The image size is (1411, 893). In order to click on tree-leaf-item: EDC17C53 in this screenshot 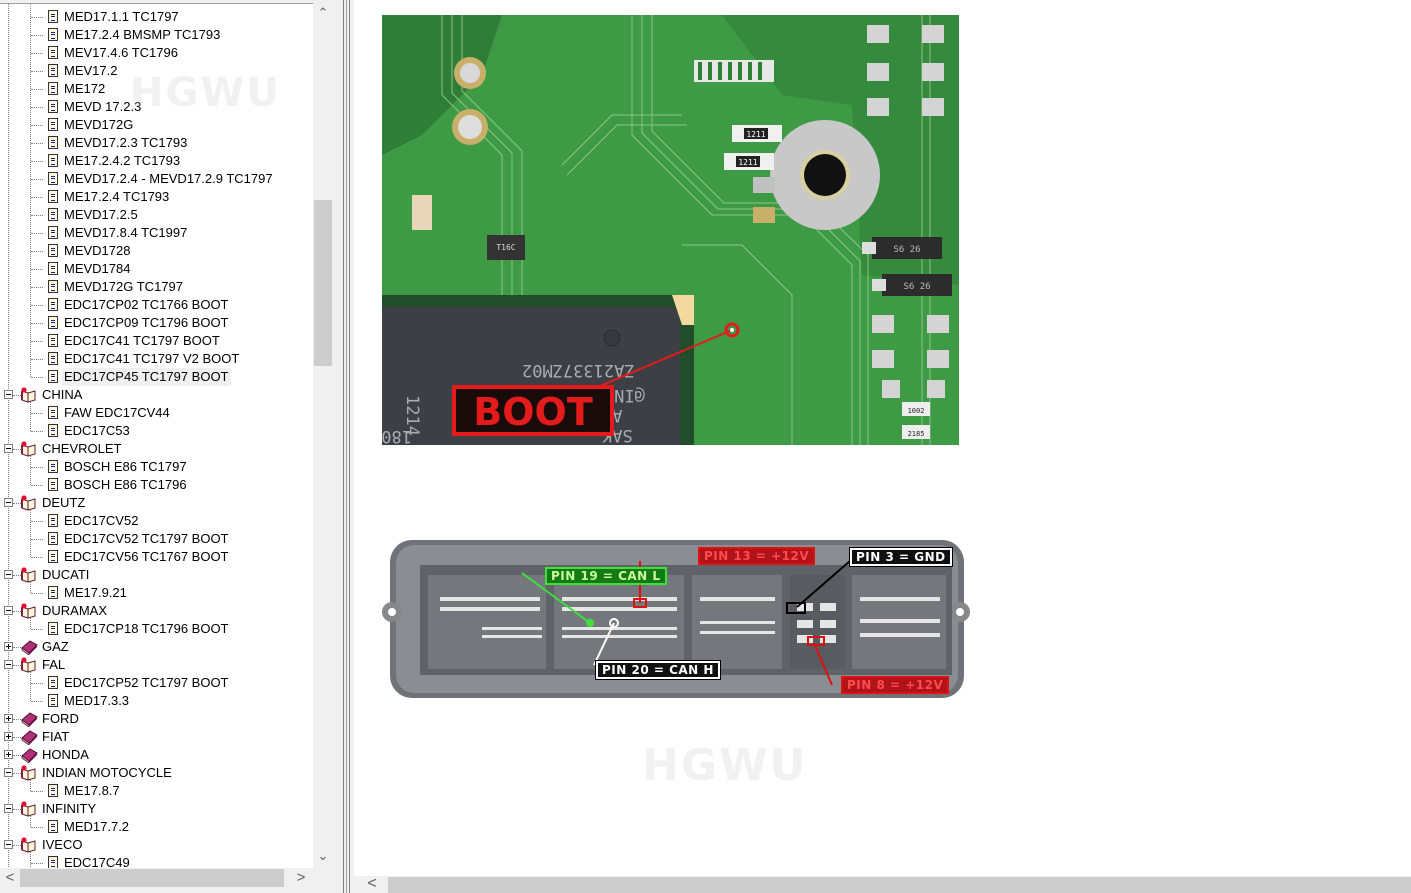, I will do `click(156, 431)`.